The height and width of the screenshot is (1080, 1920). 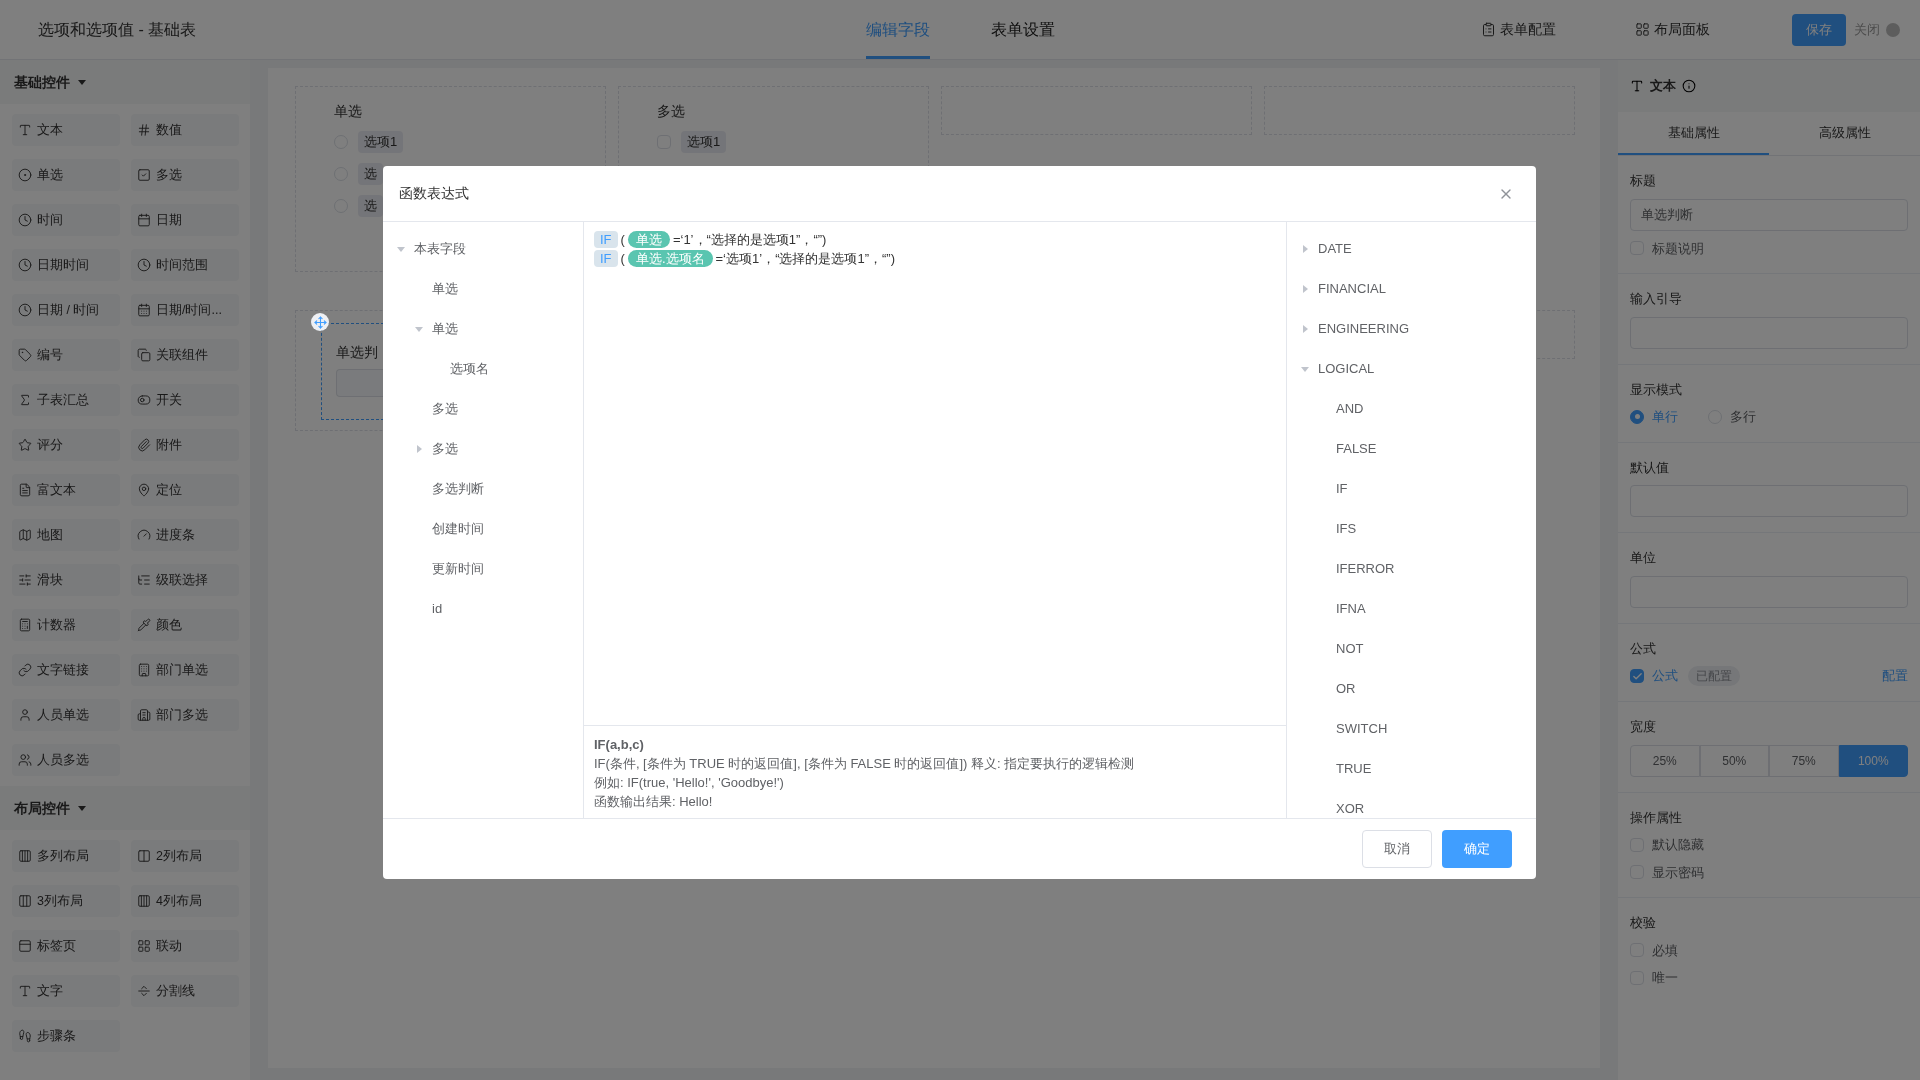 What do you see at coordinates (1649, 467) in the screenshot?
I see `section-label: 默认值` at bounding box center [1649, 467].